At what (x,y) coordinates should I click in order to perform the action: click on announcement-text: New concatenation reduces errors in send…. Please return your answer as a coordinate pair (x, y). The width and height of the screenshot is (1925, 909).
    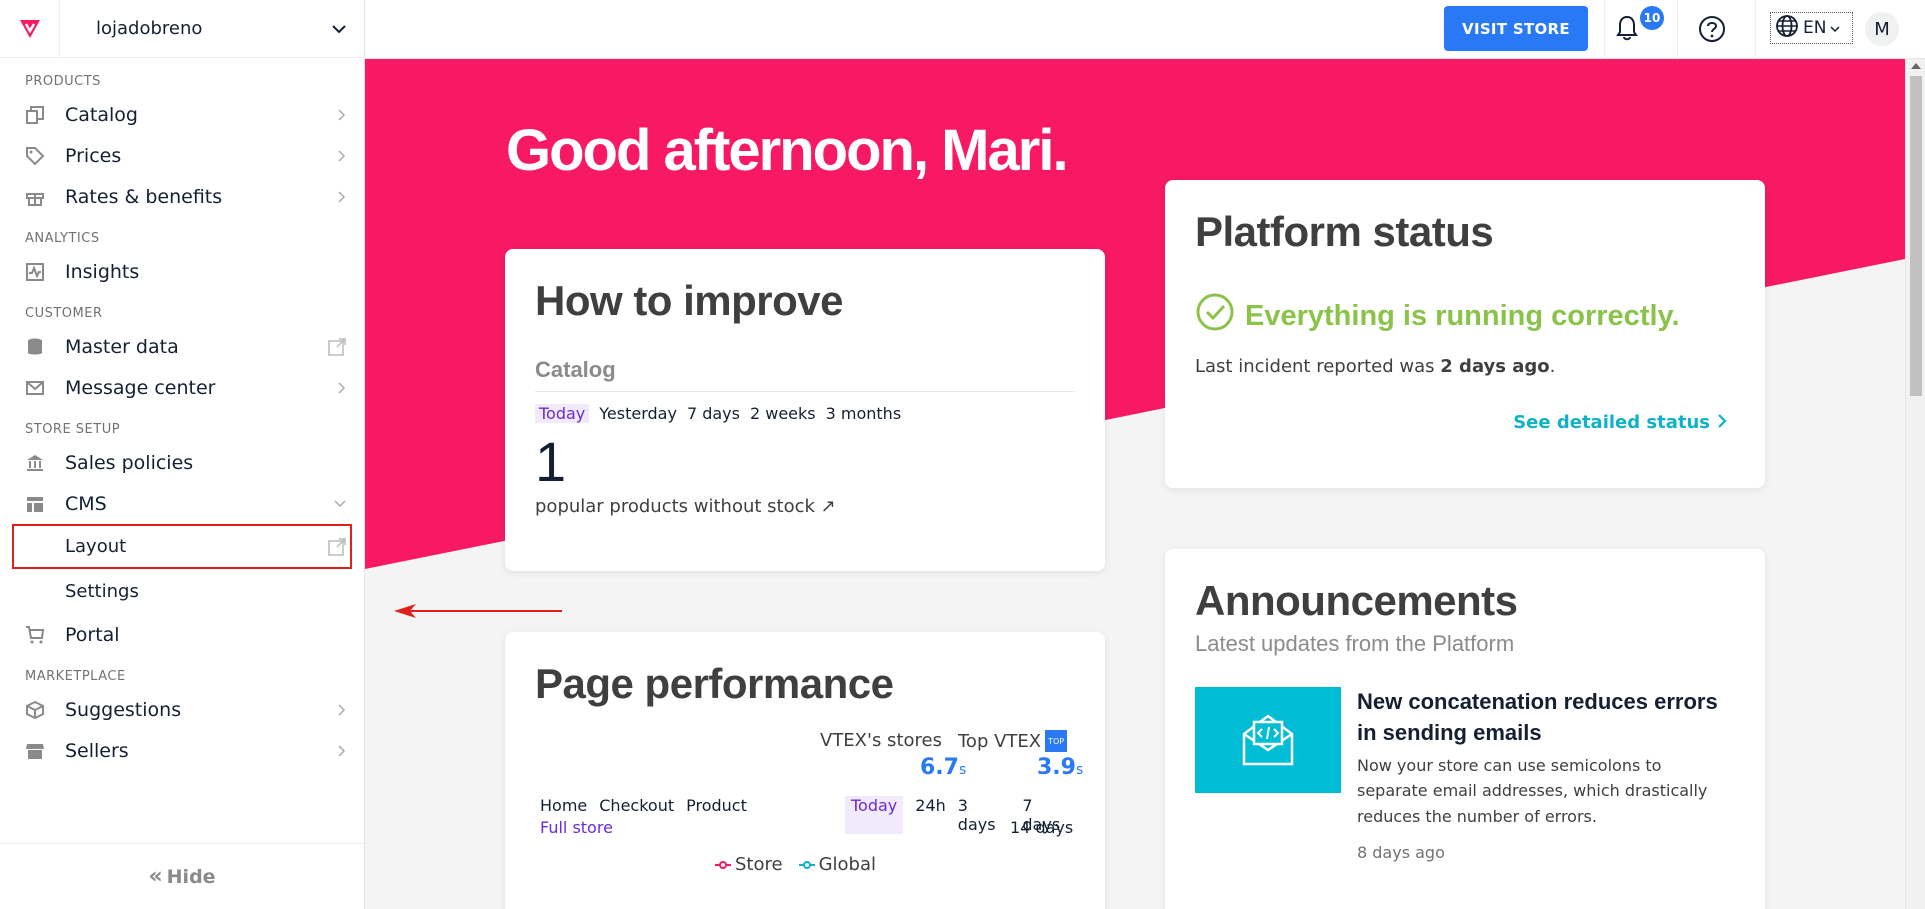
    Looking at the image, I should click on (1546, 774).